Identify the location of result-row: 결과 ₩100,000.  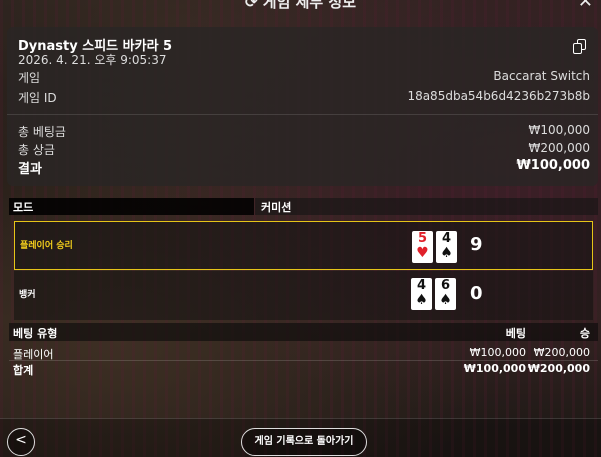
(304, 167).